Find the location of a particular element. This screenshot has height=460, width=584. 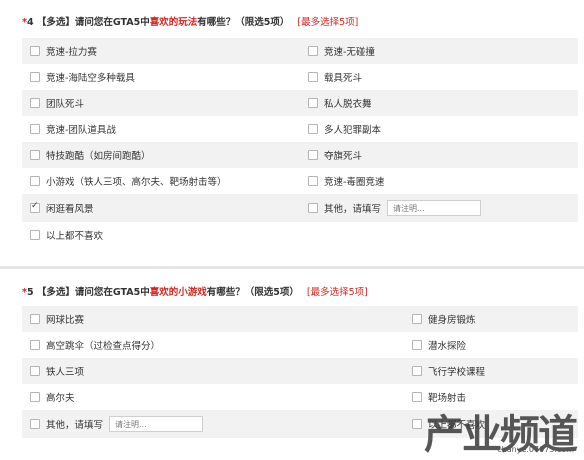

option-row: 团队死斗 私人脱衣舞 is located at coordinates (300, 103).